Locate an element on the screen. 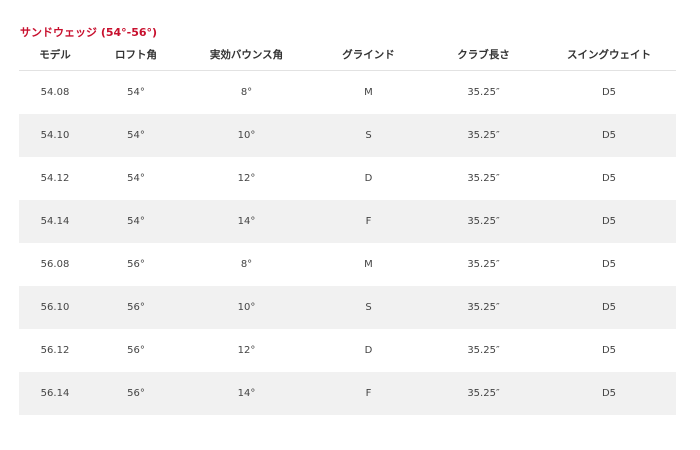  column-header-swingweight: スイングウェイト is located at coordinates (609, 54).